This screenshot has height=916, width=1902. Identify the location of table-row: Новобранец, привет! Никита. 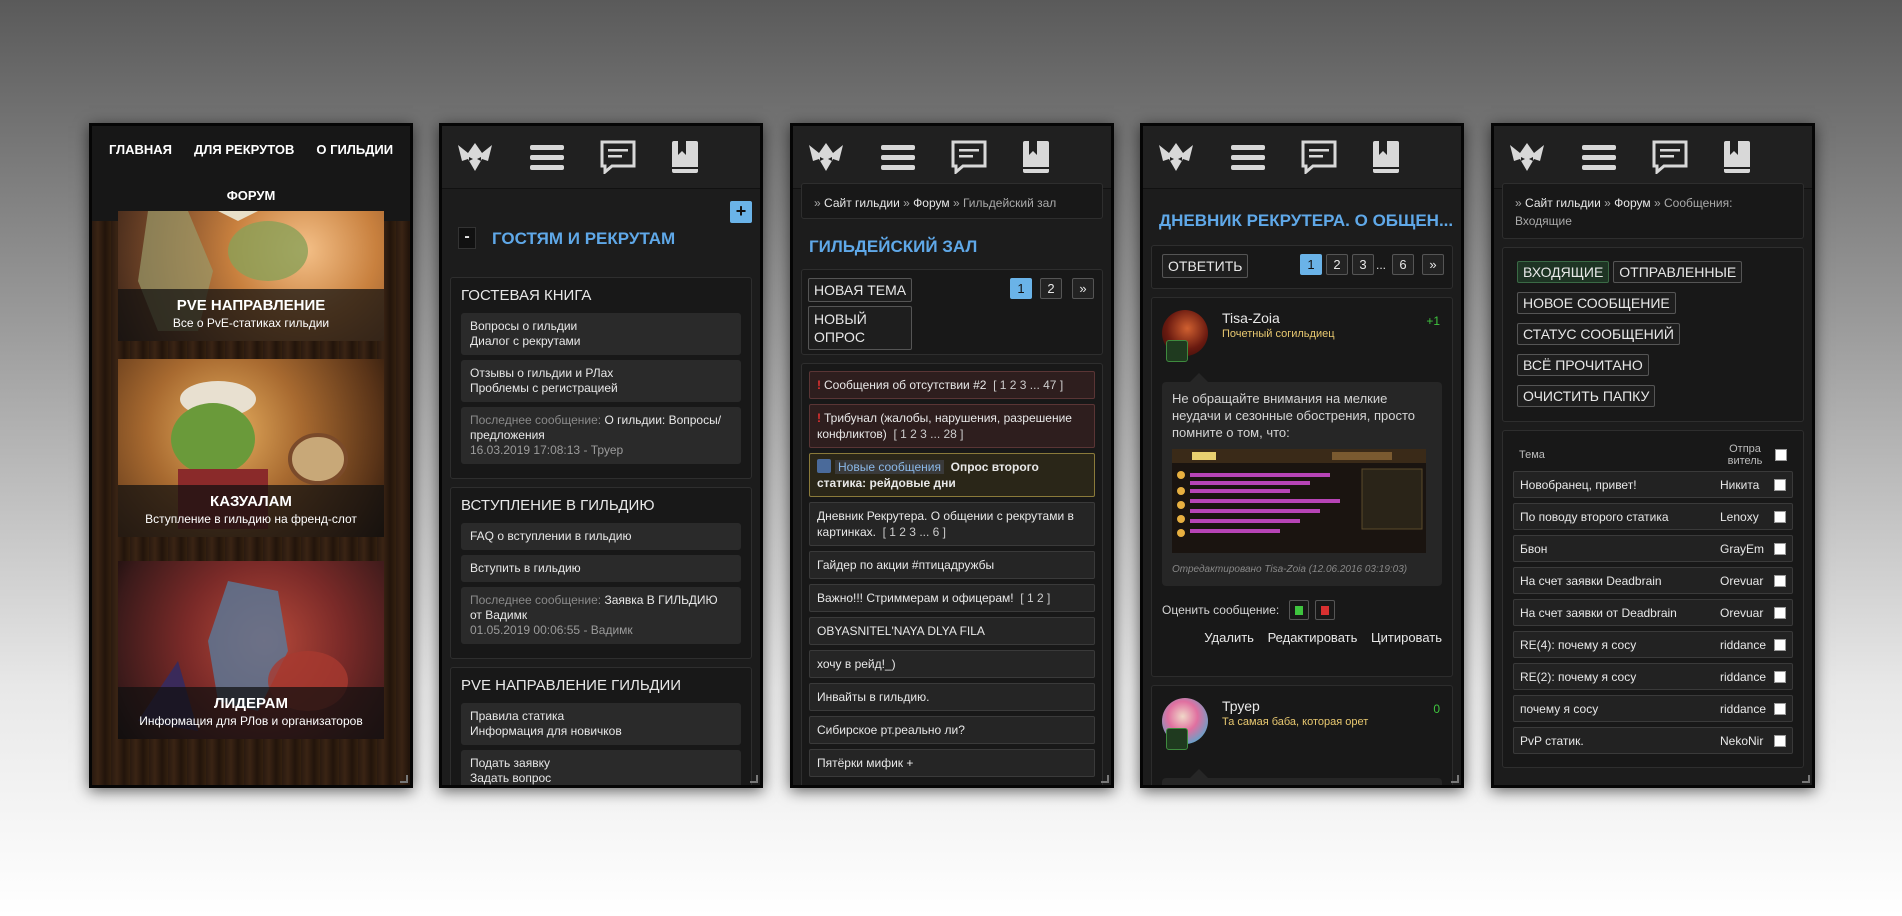
(1653, 484).